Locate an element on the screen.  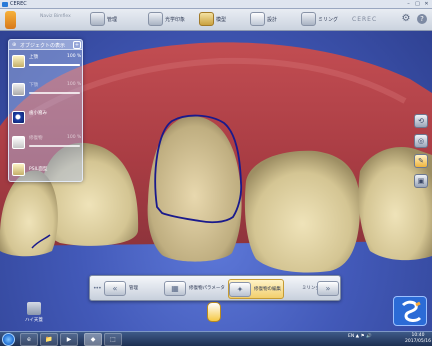
object-item-lower-jaw: 下顎 100 % is located at coordinates (47, 93).